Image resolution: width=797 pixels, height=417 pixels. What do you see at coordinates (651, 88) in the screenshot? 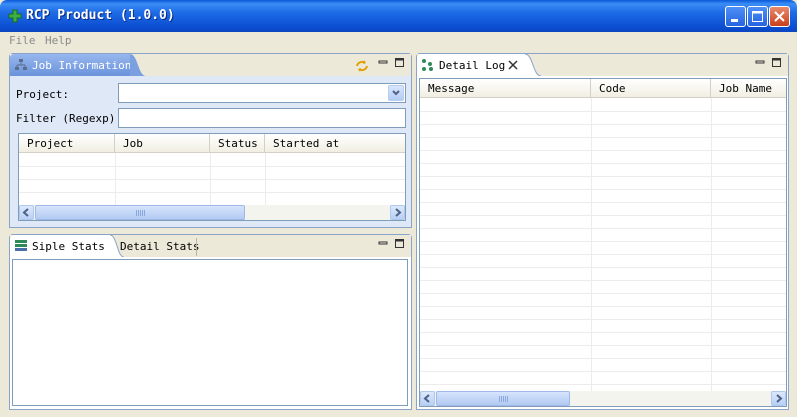
I see `column-header-code: Code` at bounding box center [651, 88].